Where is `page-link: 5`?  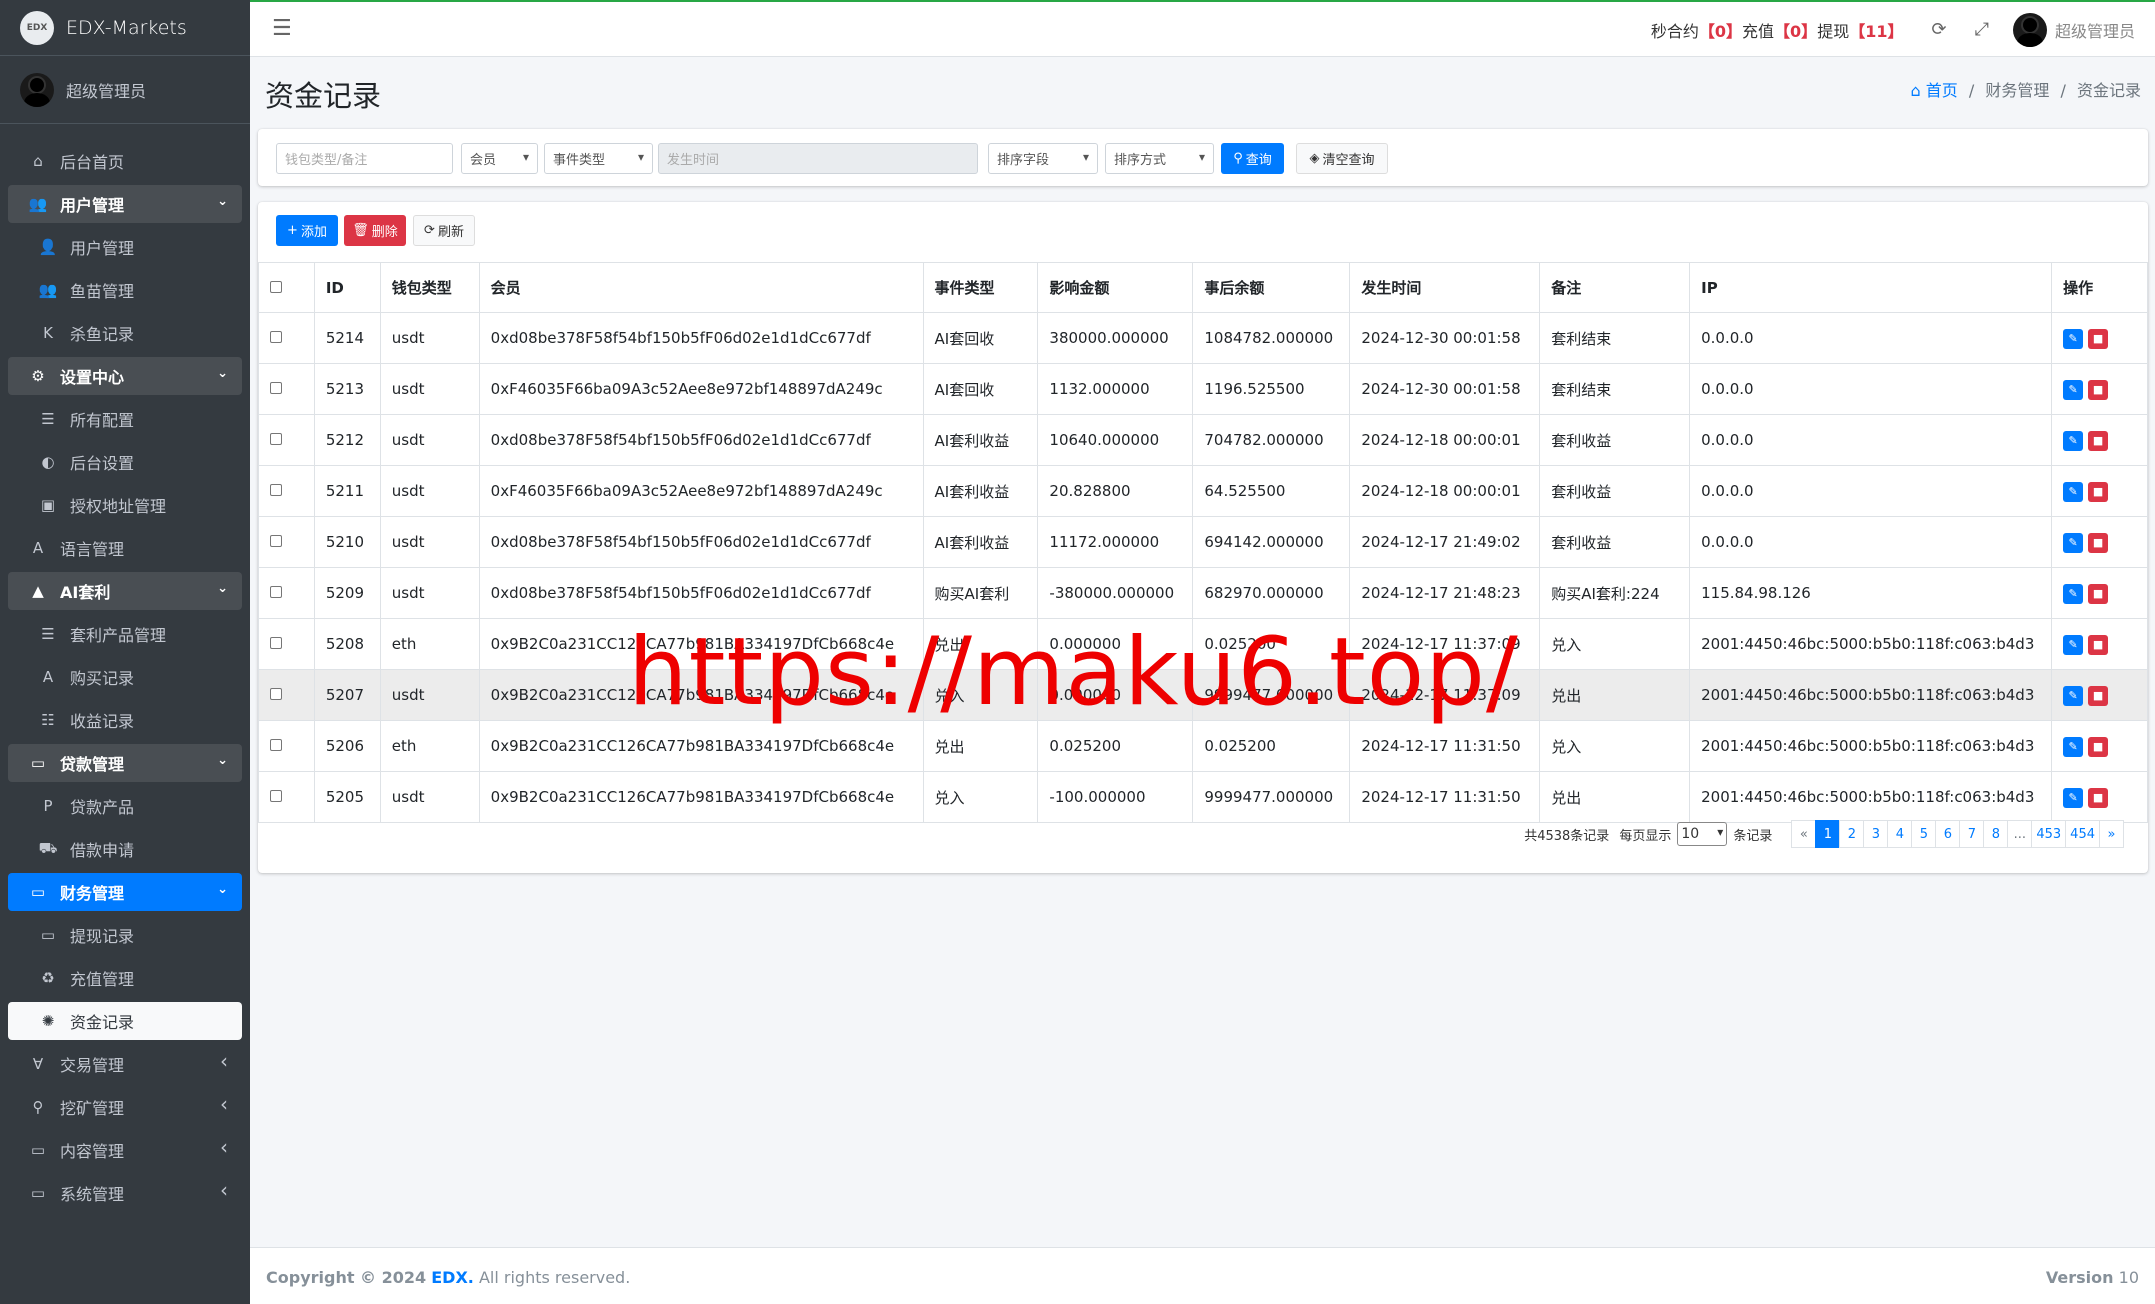
page-link: 5 is located at coordinates (1924, 834).